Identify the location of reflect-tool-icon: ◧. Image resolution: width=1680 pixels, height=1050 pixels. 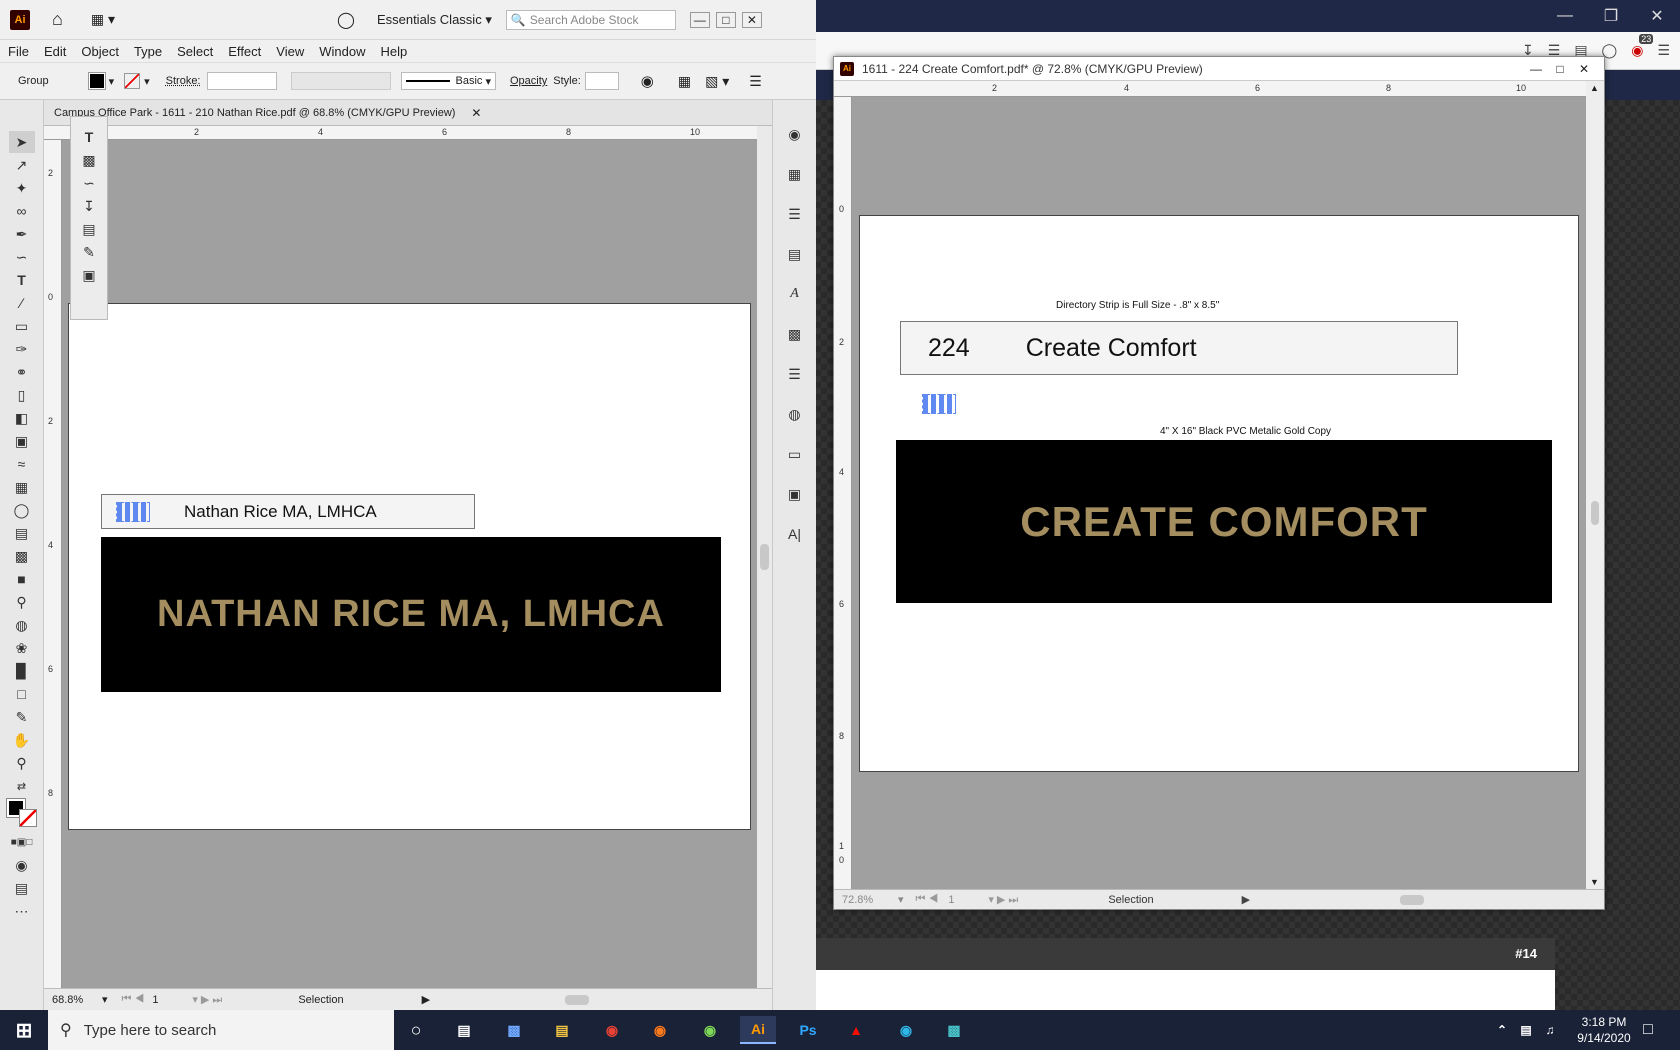
(22, 418).